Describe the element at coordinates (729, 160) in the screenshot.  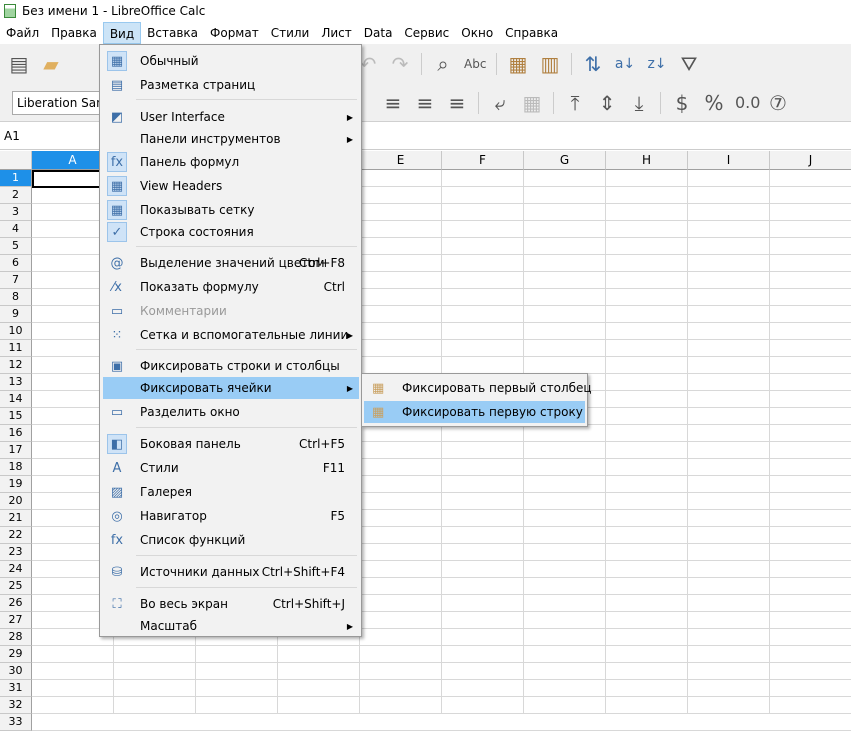
I see `column-header: I` at that location.